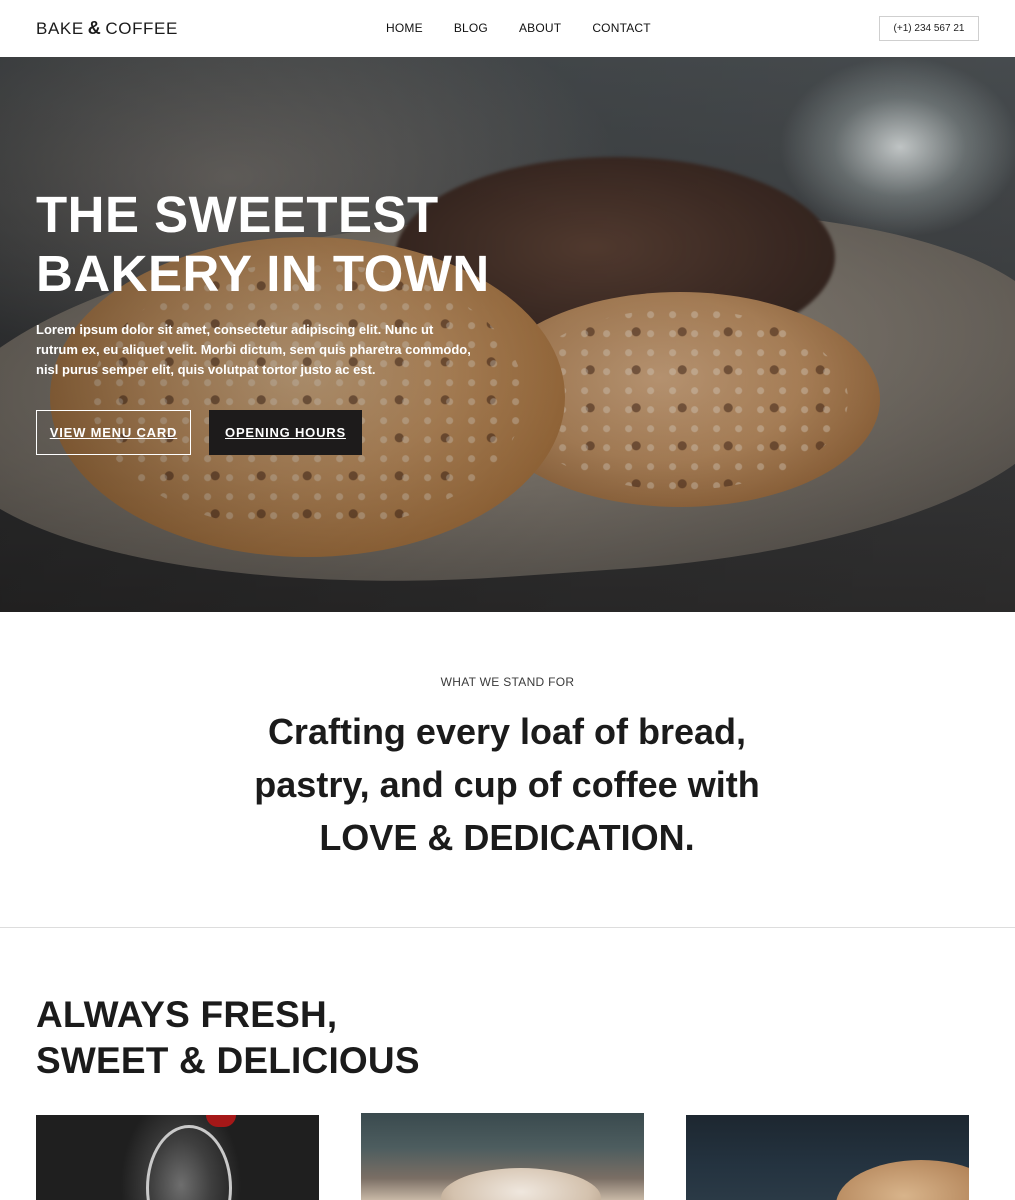 This screenshot has width=1015, height=1200. Describe the element at coordinates (507, 731) in the screenshot. I see `values-line1: Crafting every loaf of bread,` at that location.